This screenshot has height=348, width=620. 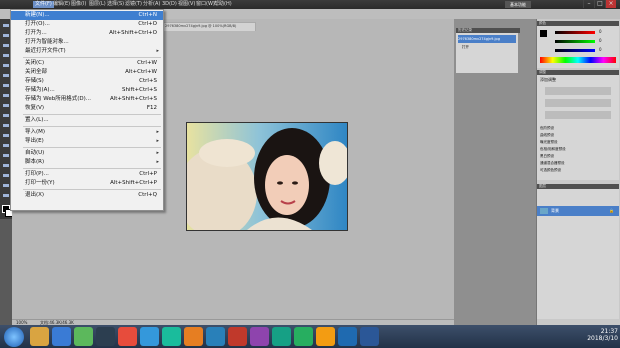 I want to click on menu-item-new: 新建(N)... Ctrl+N, so click(x=87, y=15).